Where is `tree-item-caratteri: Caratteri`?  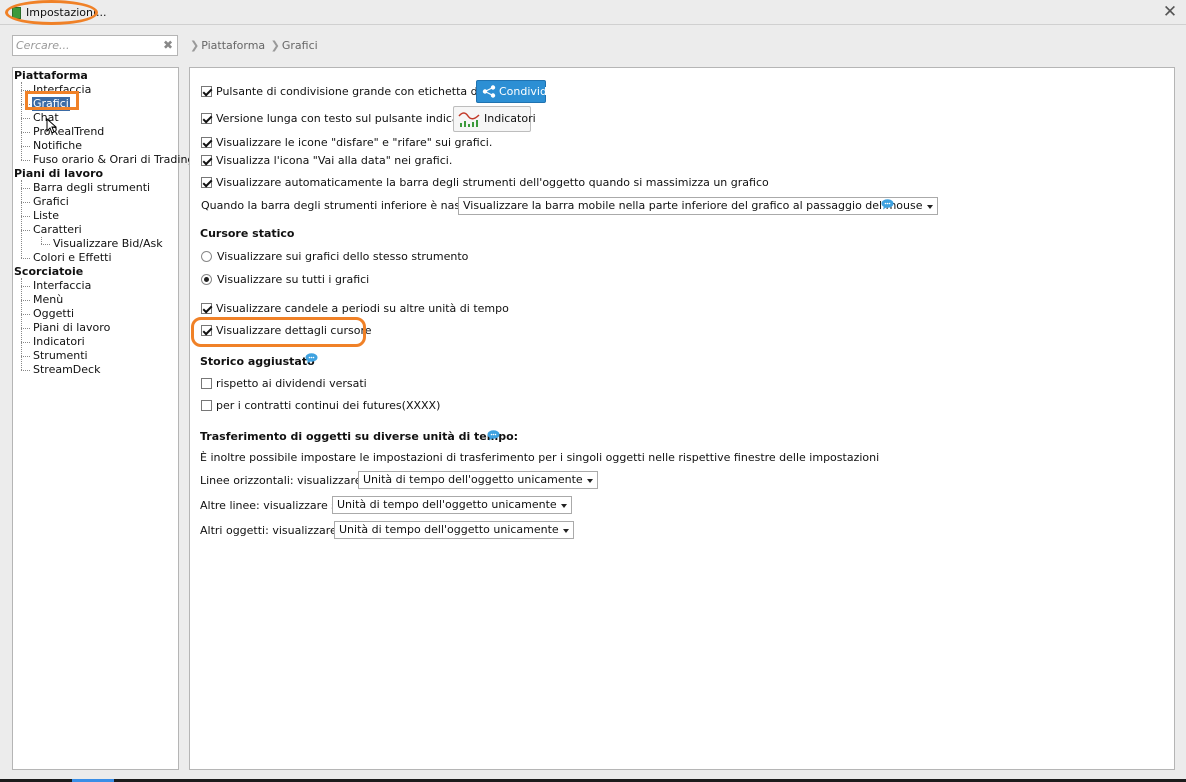
tree-item-caratteri: Caratteri is located at coordinates (57, 230).